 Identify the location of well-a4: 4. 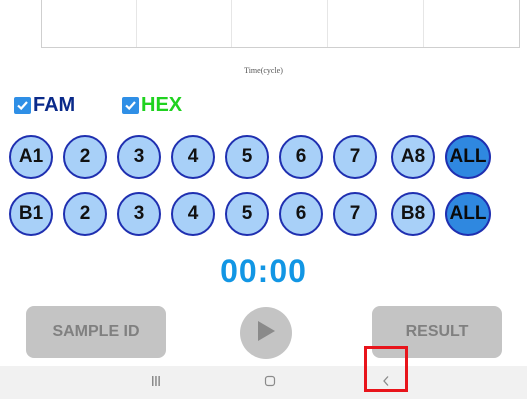
(193, 157).